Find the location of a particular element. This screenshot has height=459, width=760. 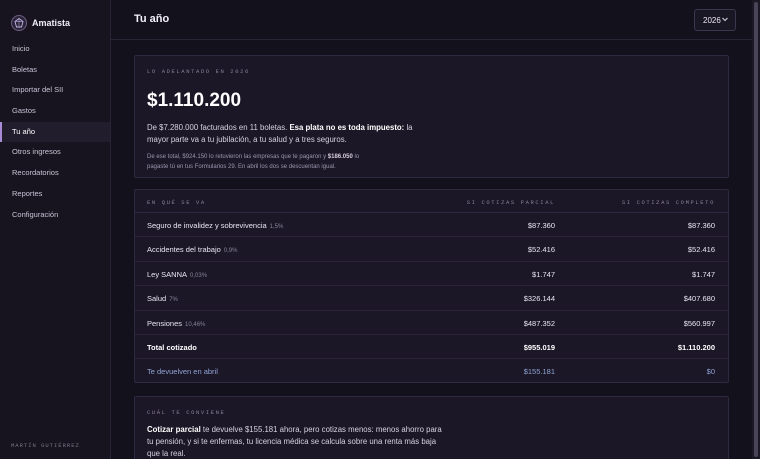

row-full-value: $52.416 is located at coordinates (701, 250).